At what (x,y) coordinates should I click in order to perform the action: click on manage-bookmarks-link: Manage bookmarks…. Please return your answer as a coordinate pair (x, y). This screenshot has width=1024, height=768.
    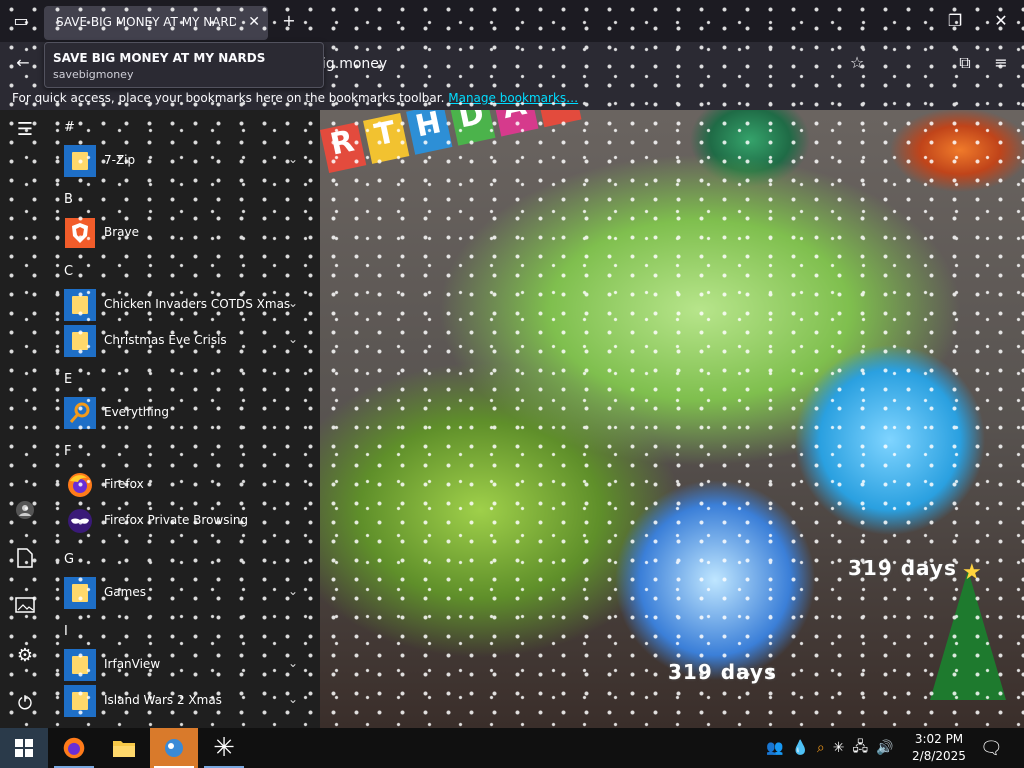
    Looking at the image, I should click on (513, 98).